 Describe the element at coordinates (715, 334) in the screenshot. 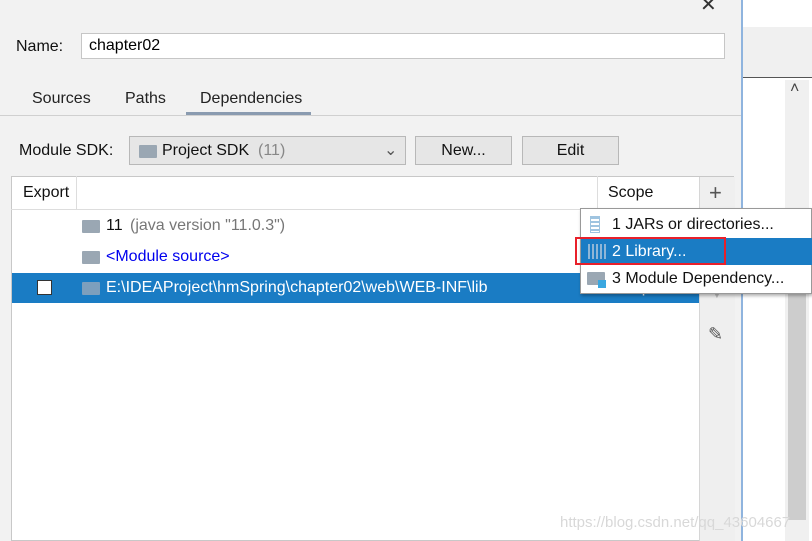

I see `edit-pencil-icon: ✎` at that location.